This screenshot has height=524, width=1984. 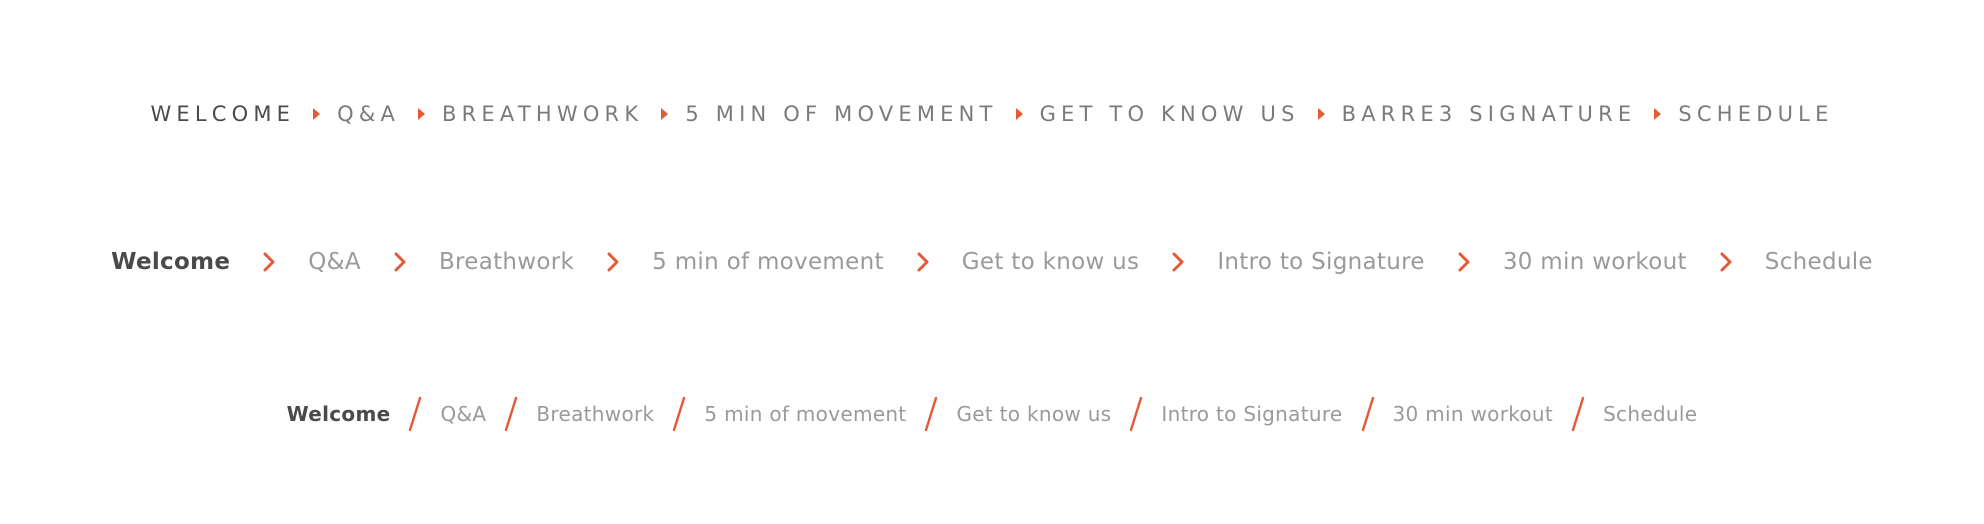 I want to click on crumb-5-min-of-movement: 5 MIN OF MOVEMENT, so click(x=841, y=114).